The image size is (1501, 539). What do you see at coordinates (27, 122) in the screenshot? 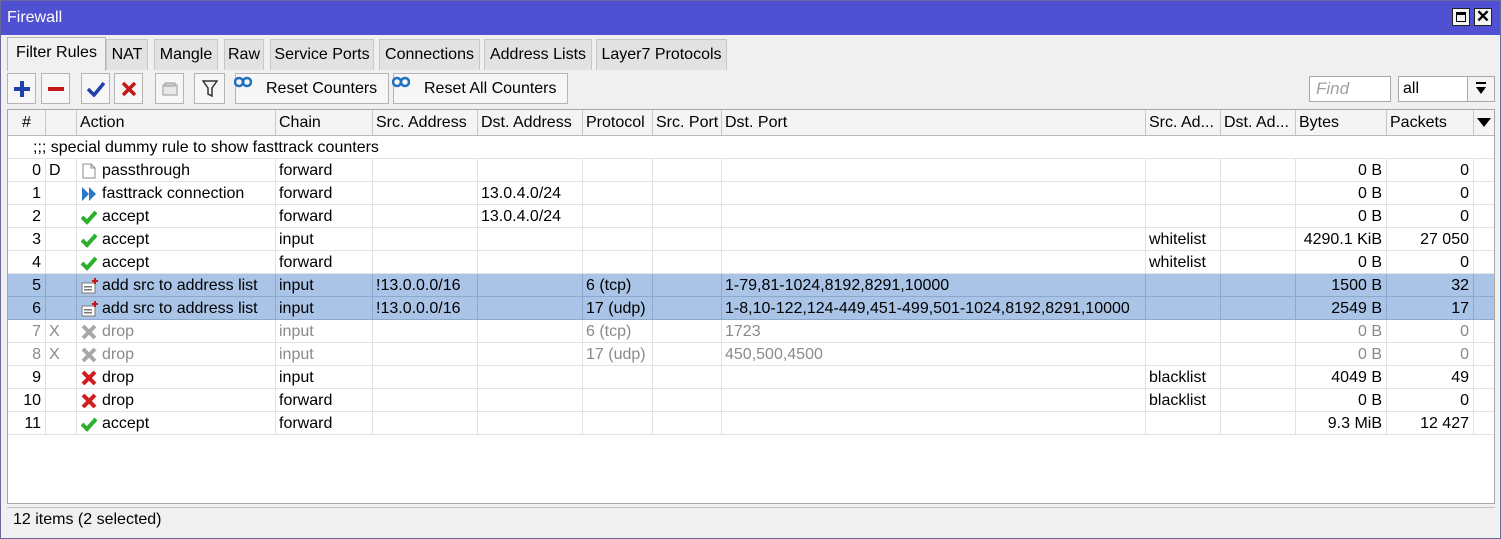
I see `column-header-num: #` at bounding box center [27, 122].